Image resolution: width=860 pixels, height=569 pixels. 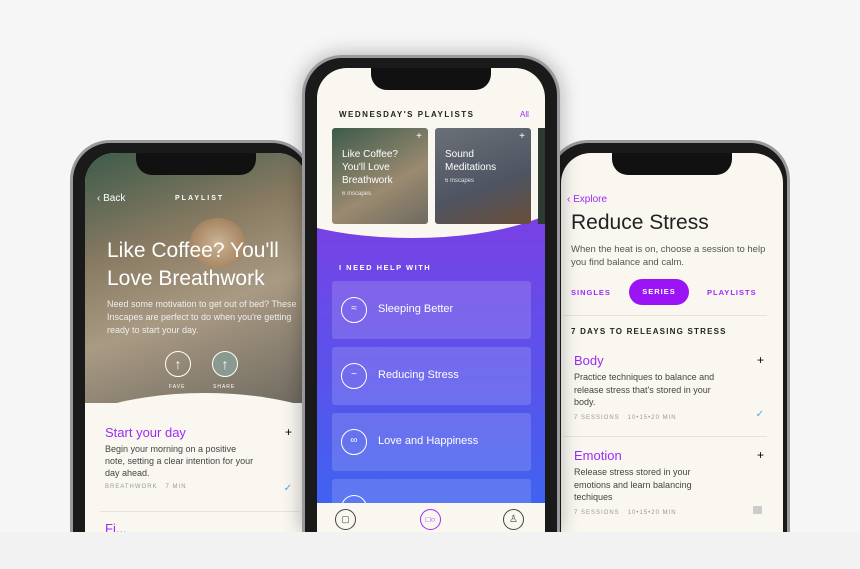 I want to click on tab-playlists: PLAYLISTS, so click(x=732, y=292).